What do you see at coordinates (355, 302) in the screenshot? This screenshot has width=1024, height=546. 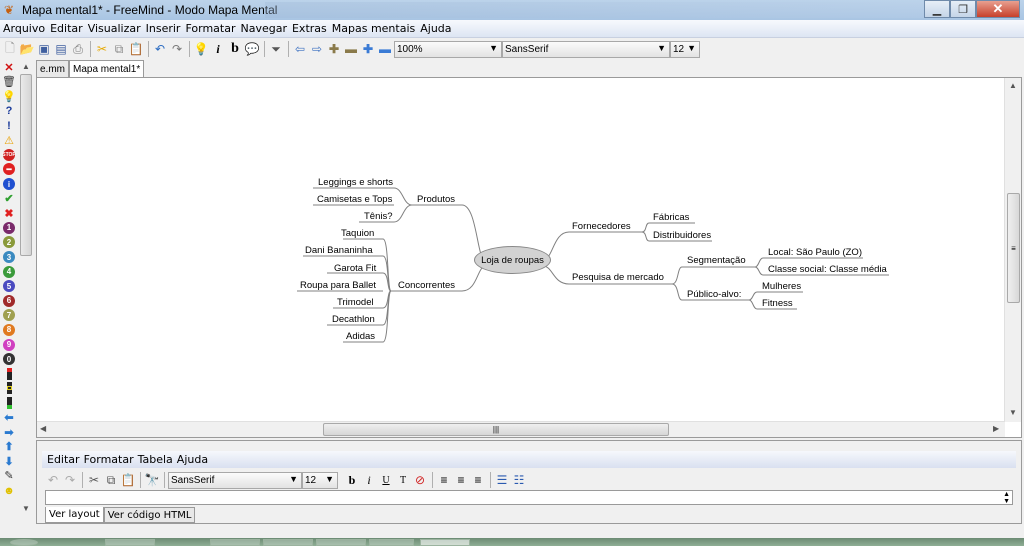 I see `node-trimodel: Trimodel` at bounding box center [355, 302].